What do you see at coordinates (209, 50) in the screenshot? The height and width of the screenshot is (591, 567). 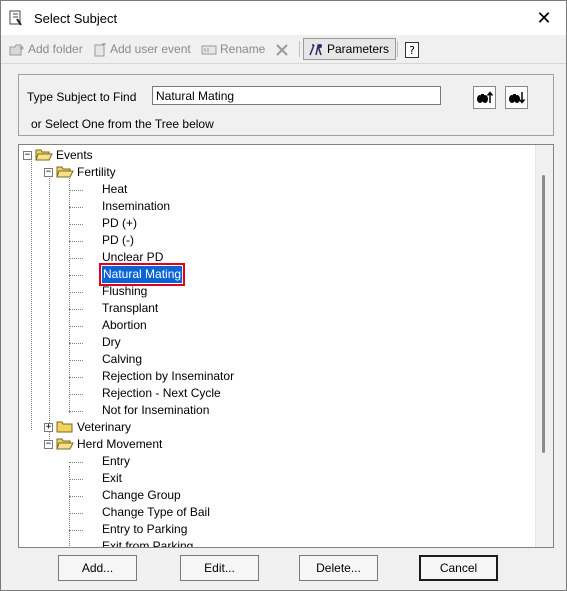 I see `rename-icon` at bounding box center [209, 50].